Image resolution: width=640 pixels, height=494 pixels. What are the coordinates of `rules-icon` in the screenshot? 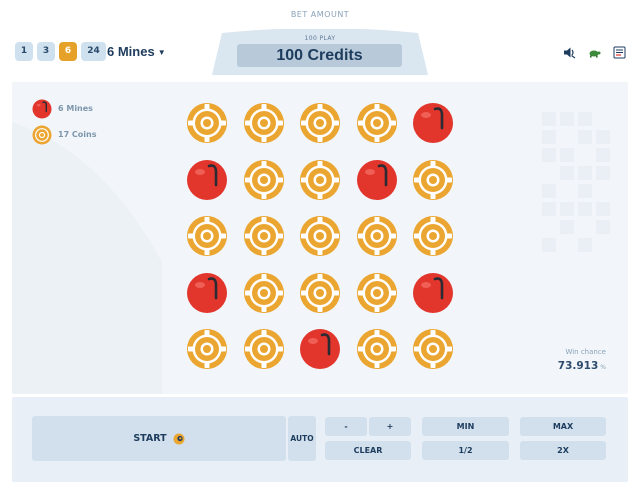 It's located at (619, 51).